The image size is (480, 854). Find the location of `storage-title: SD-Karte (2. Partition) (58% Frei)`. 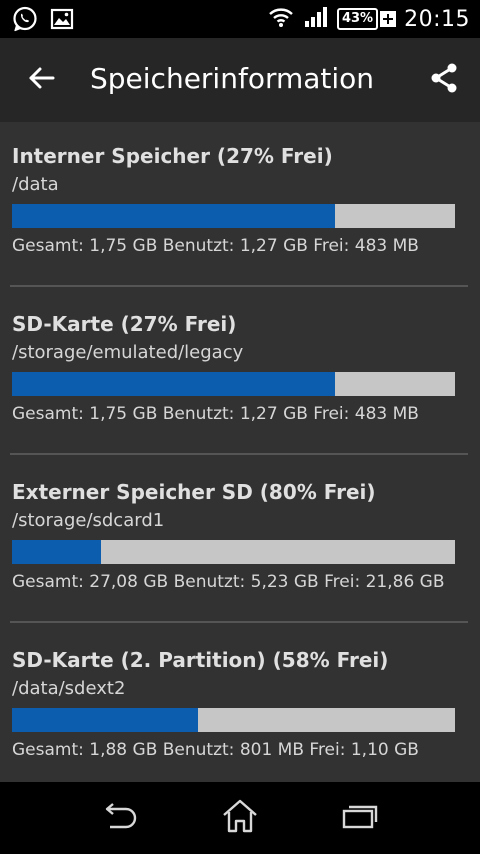

storage-title: SD-Karte (2. Partition) (58% Frei) is located at coordinates (200, 660).